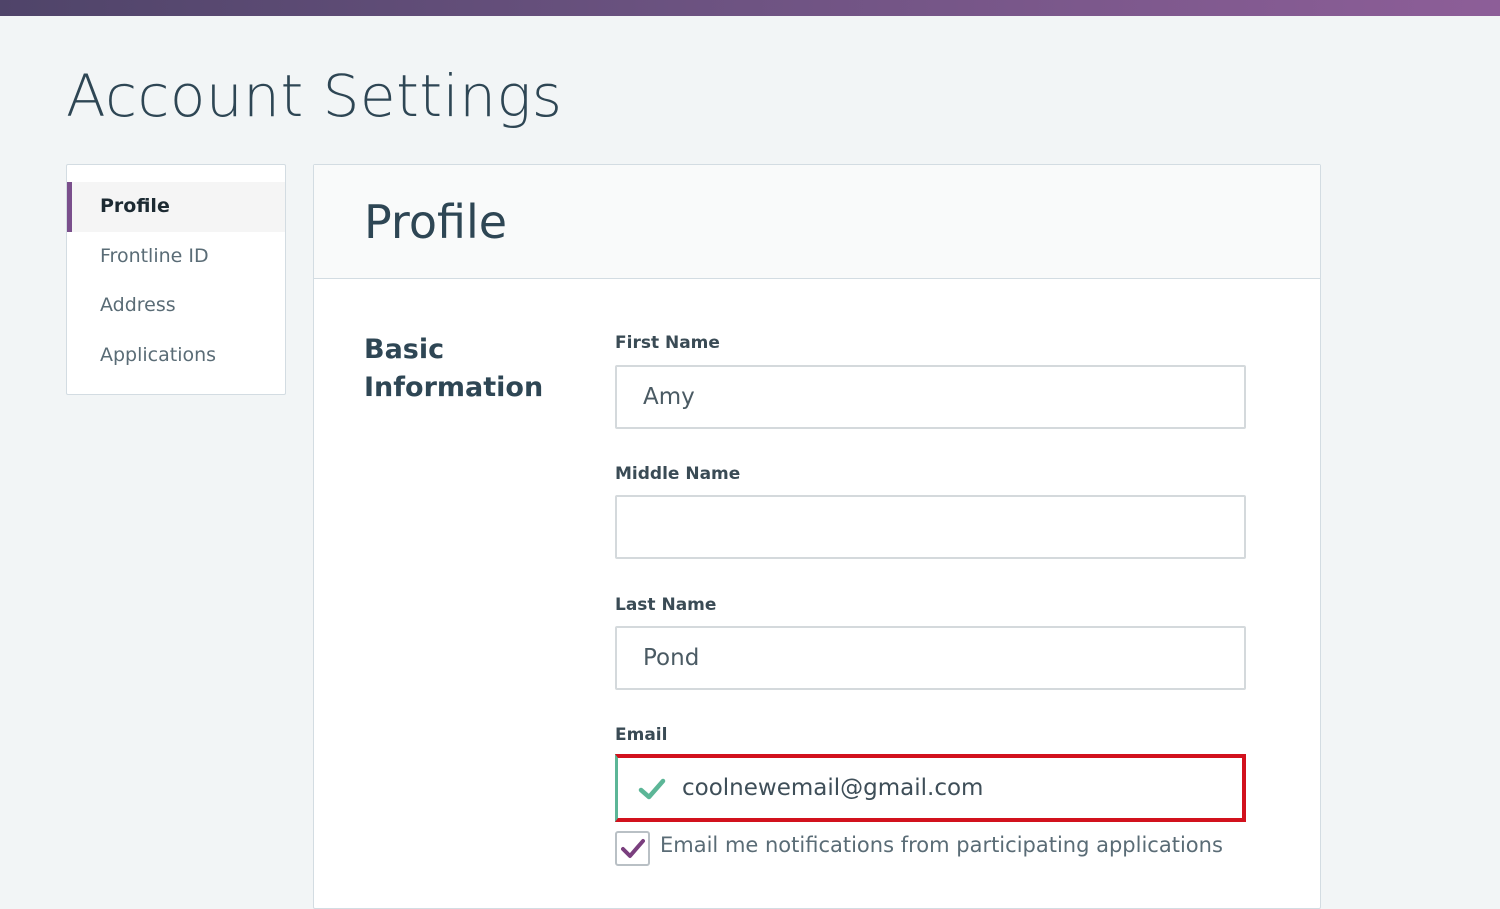 This screenshot has height=909, width=1500. I want to click on panel-header: Profile, so click(817, 222).